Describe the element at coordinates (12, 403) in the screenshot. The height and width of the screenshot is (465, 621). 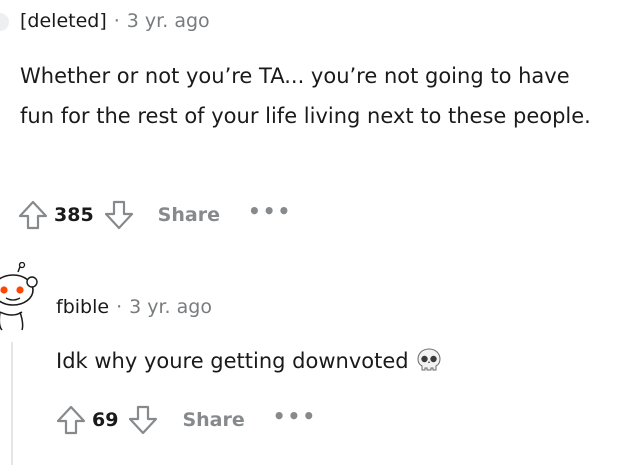
I see `thread-line` at that location.